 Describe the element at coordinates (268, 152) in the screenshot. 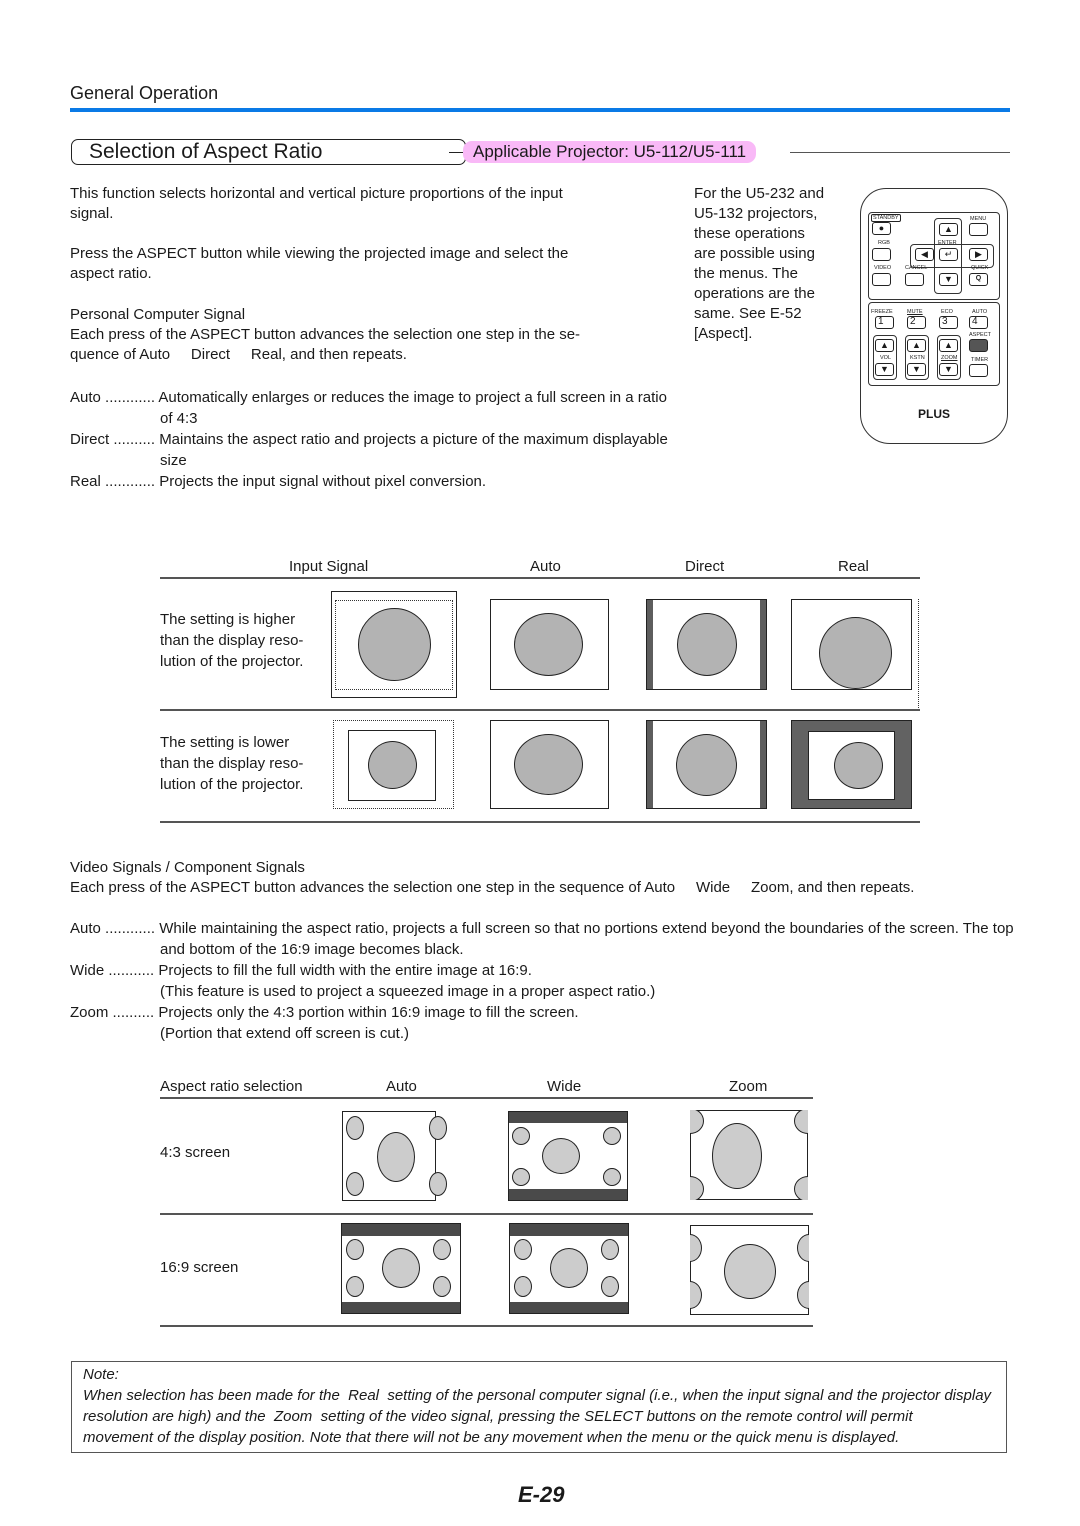

I see `page-title: Selection of Aspect Ratio` at that location.